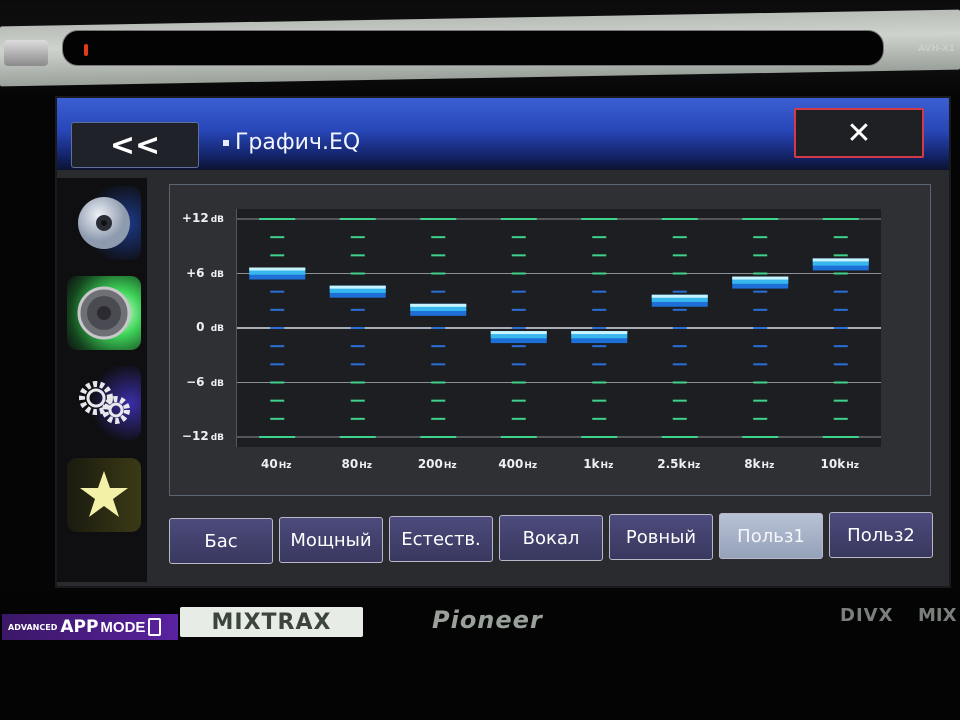 Image resolution: width=960 pixels, height=720 pixels. Describe the element at coordinates (598, 464) in the screenshot. I see `x-tick-label: 1kHz` at that location.